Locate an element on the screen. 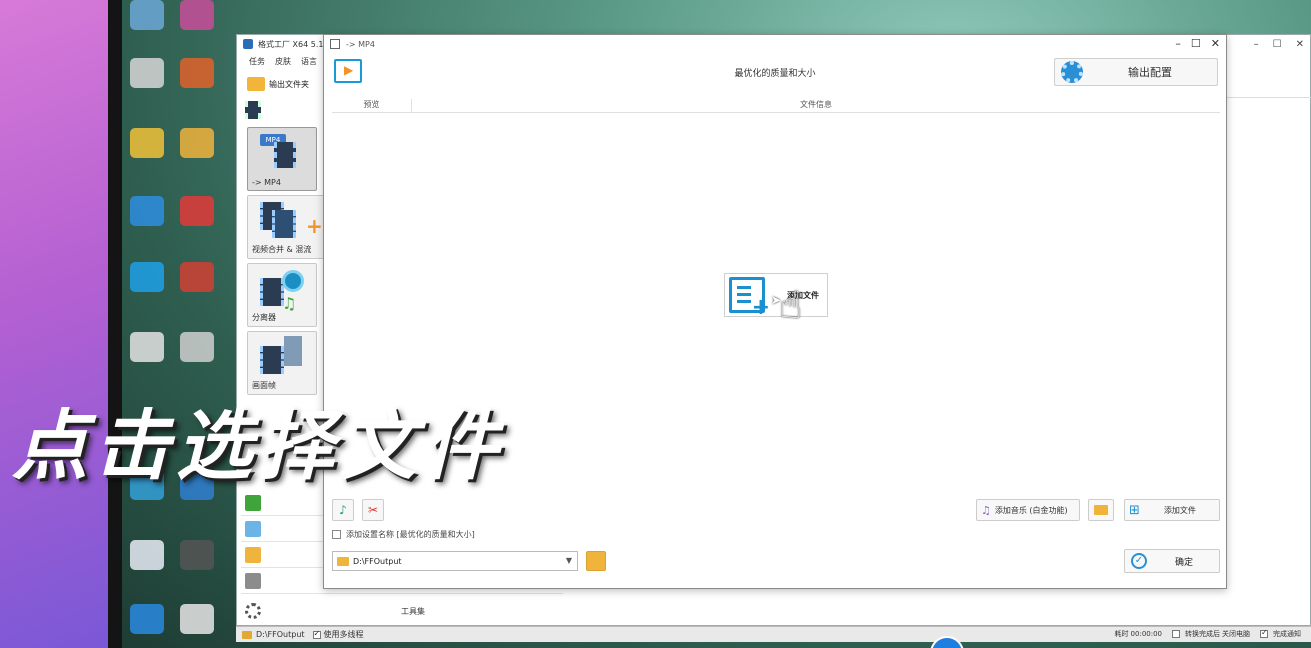 Image resolution: width=1311 pixels, height=648 pixels. frames-icon is located at coordinates (272, 360).